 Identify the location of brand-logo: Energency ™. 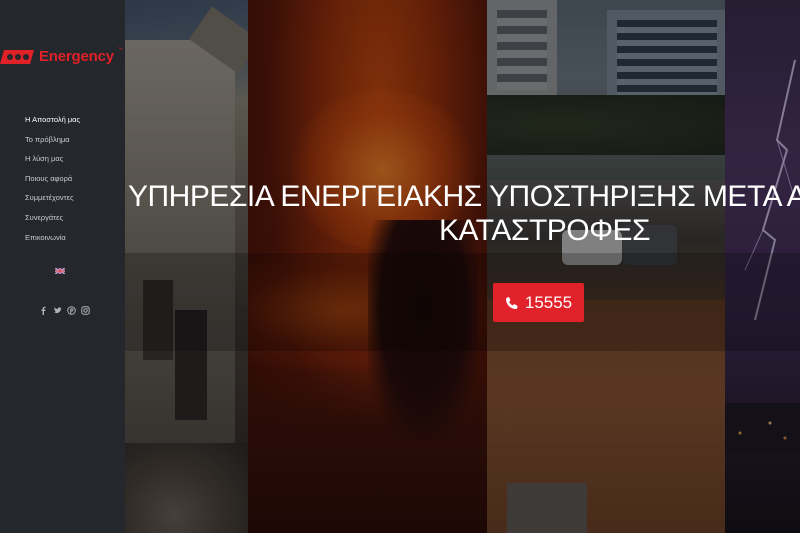
(62, 57).